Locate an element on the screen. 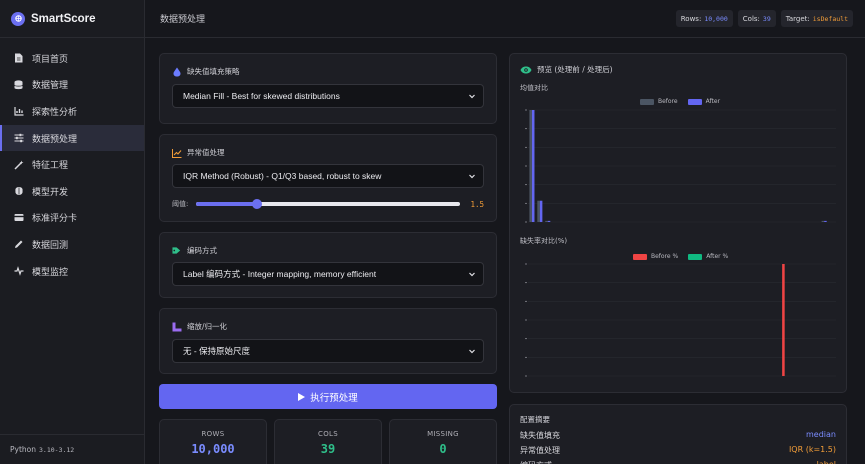  summary-row-missing: 缺失值填充 median is located at coordinates (678, 435).